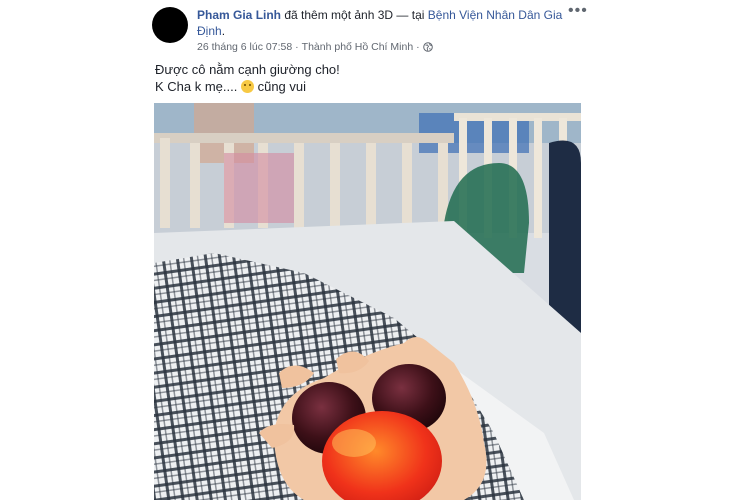 The height and width of the screenshot is (500, 750). Describe the element at coordinates (357, 47) in the screenshot. I see `city-link: Thành phố Hồ Chí Minh` at that location.